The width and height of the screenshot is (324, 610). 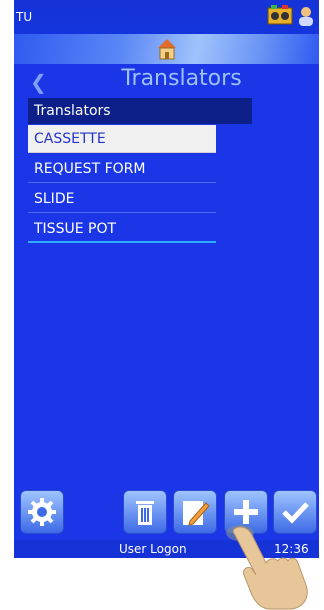 What do you see at coordinates (153, 549) in the screenshot?
I see `user-logon-label: User Logon` at bounding box center [153, 549].